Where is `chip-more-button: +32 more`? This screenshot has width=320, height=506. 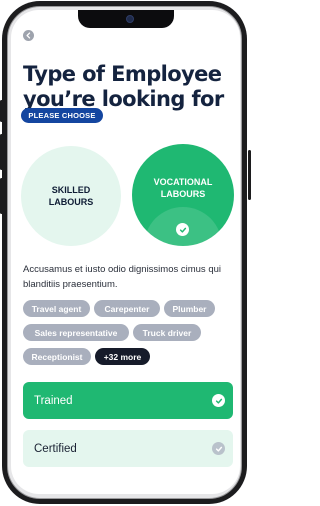
chip-more-button: +32 more is located at coordinates (122, 356).